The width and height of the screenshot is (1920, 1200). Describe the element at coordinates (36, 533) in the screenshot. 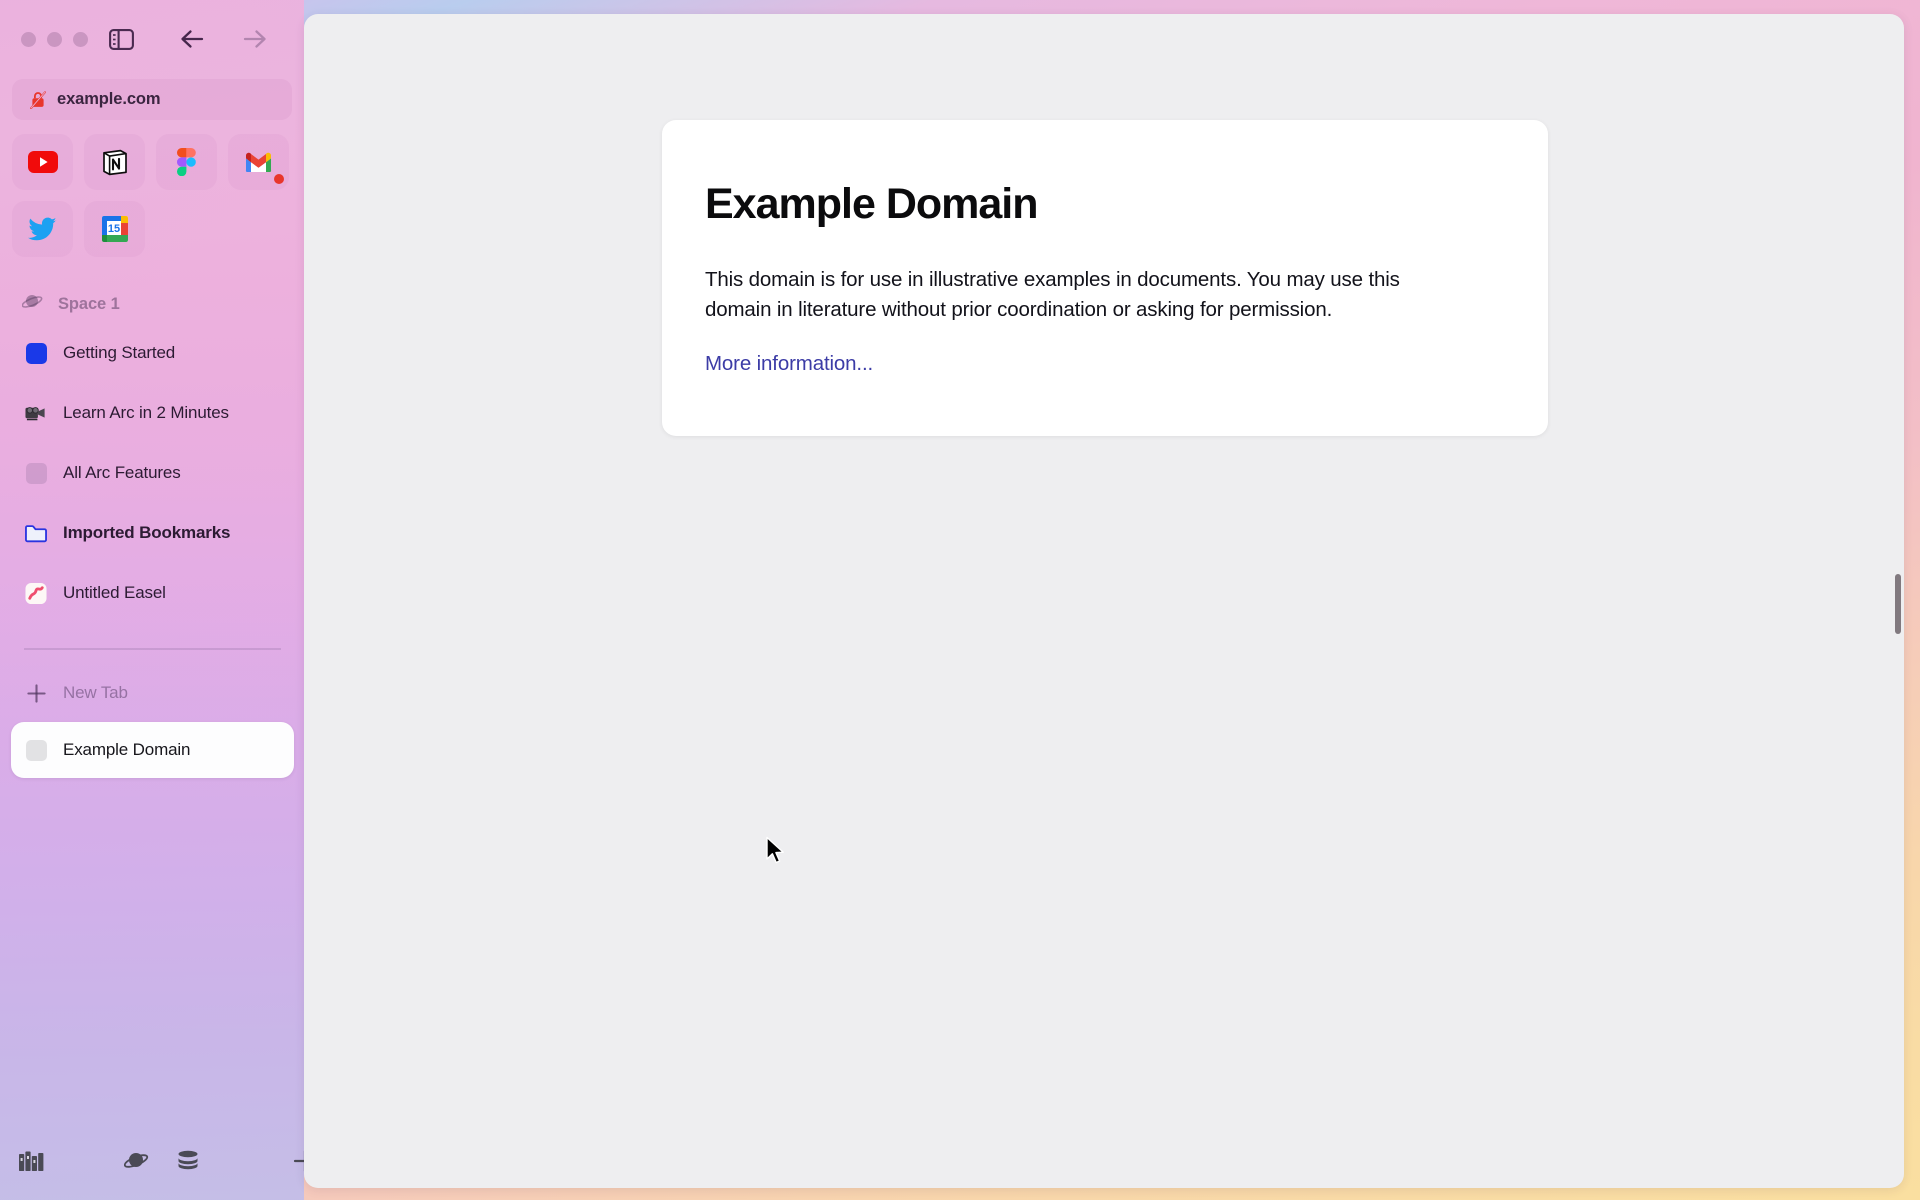

I see `folder-icon` at that location.